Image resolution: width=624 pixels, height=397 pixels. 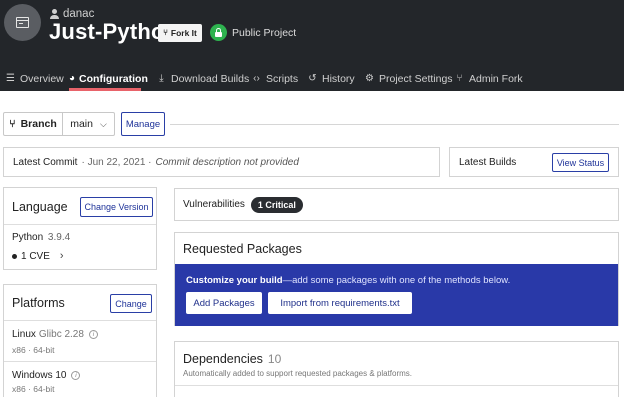 I want to click on fork-it-label: Fork It, so click(x=183, y=33).